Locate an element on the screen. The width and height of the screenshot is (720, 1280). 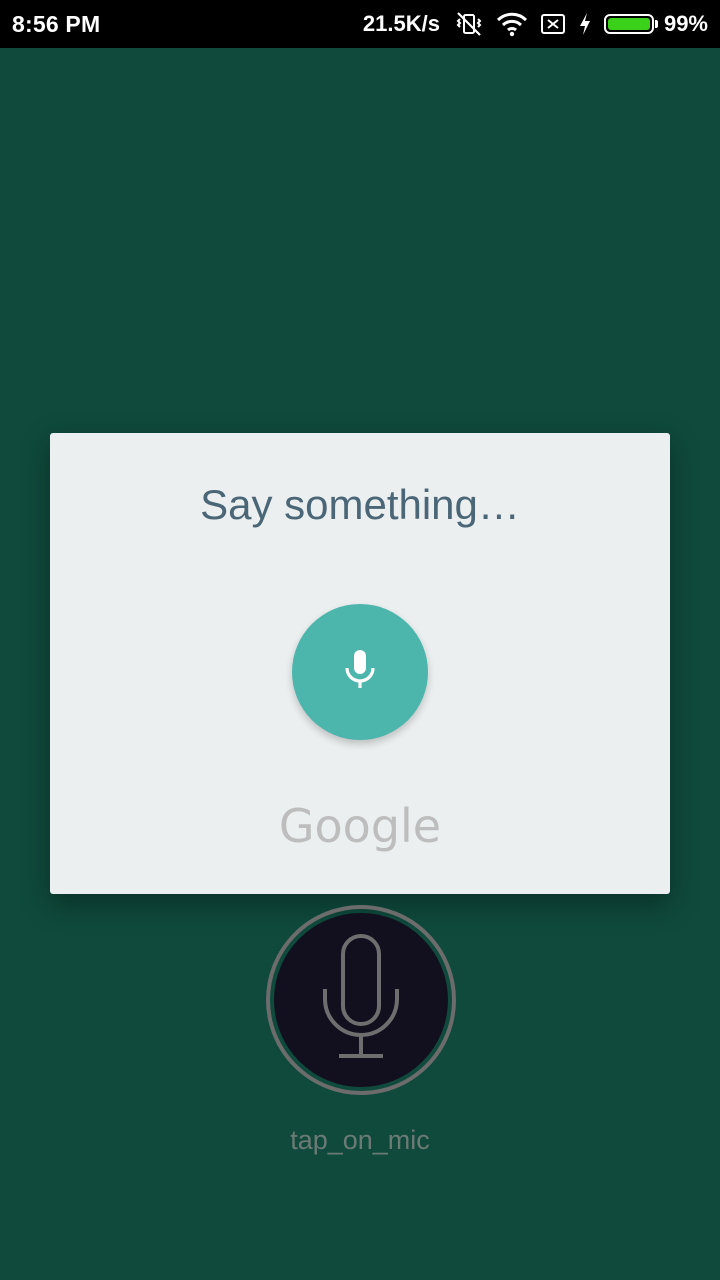
status-time: 8:56 PM is located at coordinates (56, 24).